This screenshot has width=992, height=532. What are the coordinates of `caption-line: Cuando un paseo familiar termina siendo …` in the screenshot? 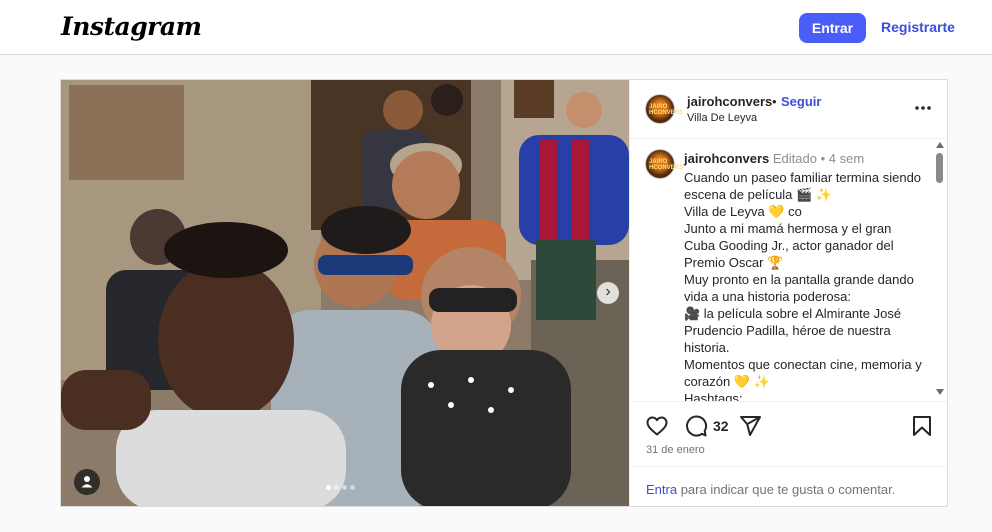 It's located at (803, 186).